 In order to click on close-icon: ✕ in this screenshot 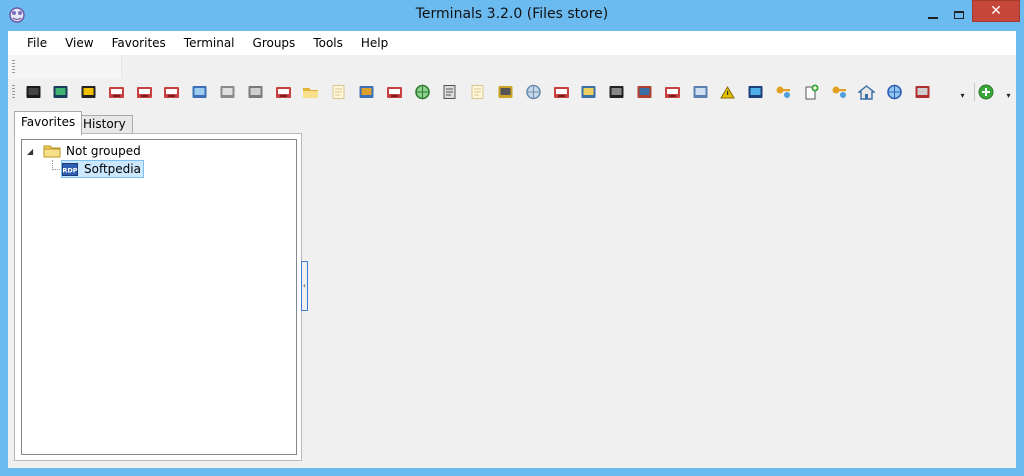, I will do `click(996, 11)`.